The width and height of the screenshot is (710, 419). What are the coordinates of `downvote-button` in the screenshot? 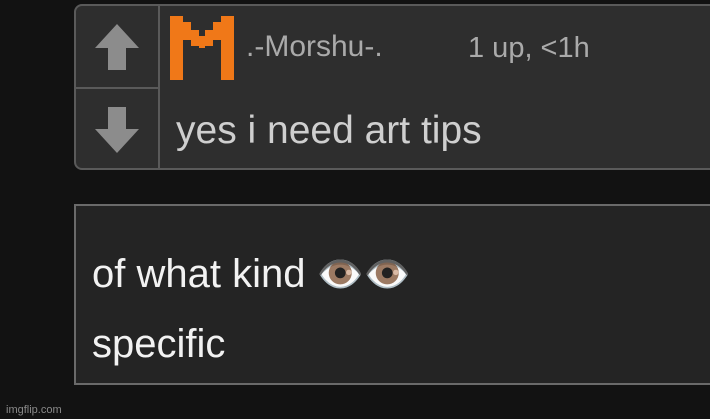 It's located at (117, 128).